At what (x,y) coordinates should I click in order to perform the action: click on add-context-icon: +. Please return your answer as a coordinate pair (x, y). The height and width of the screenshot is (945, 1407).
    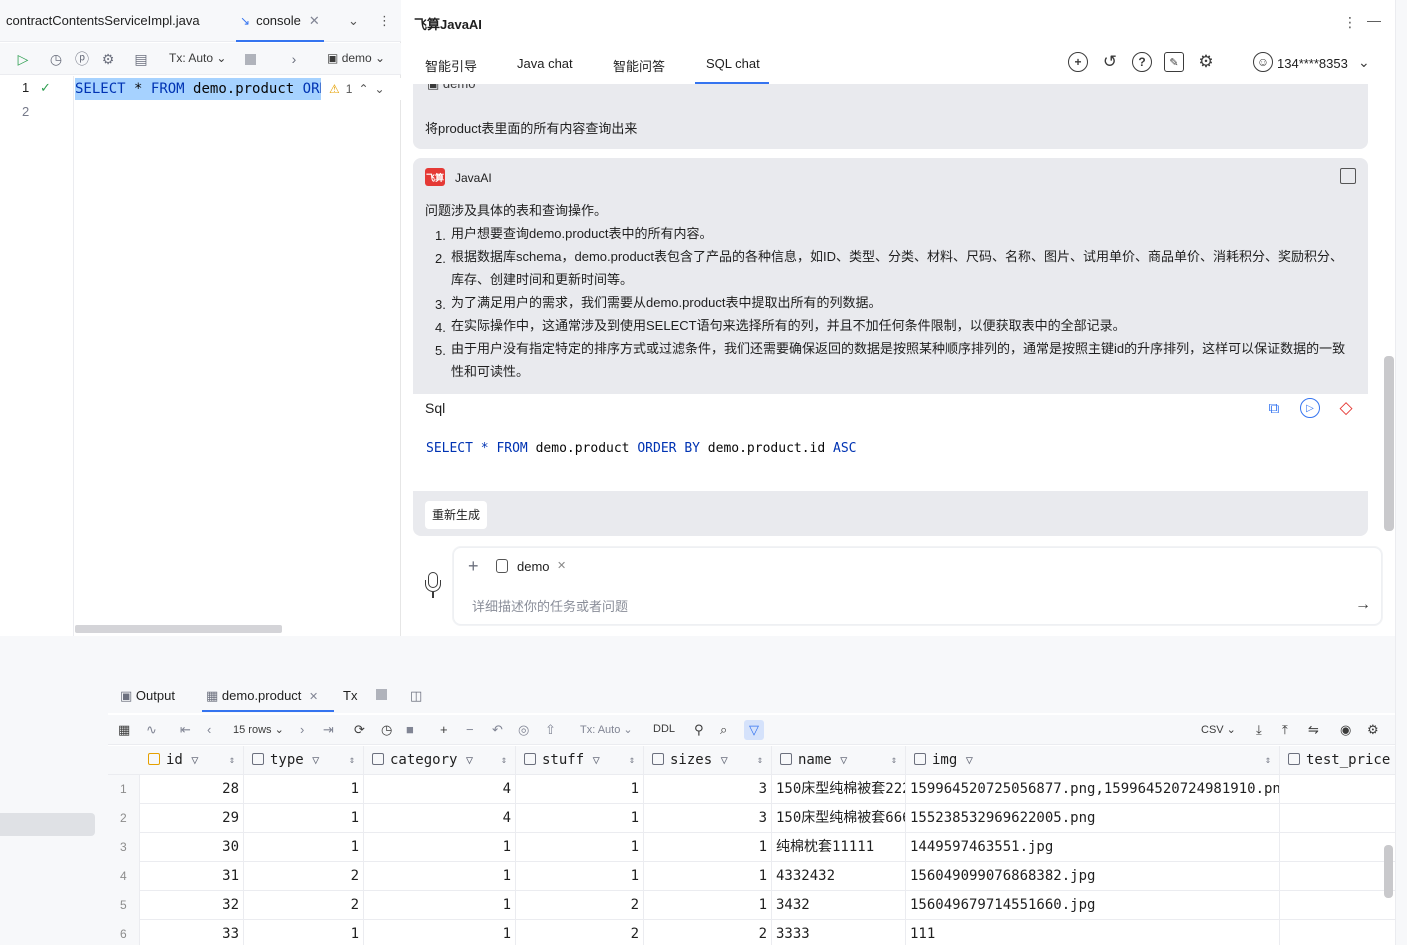
    Looking at the image, I should click on (473, 566).